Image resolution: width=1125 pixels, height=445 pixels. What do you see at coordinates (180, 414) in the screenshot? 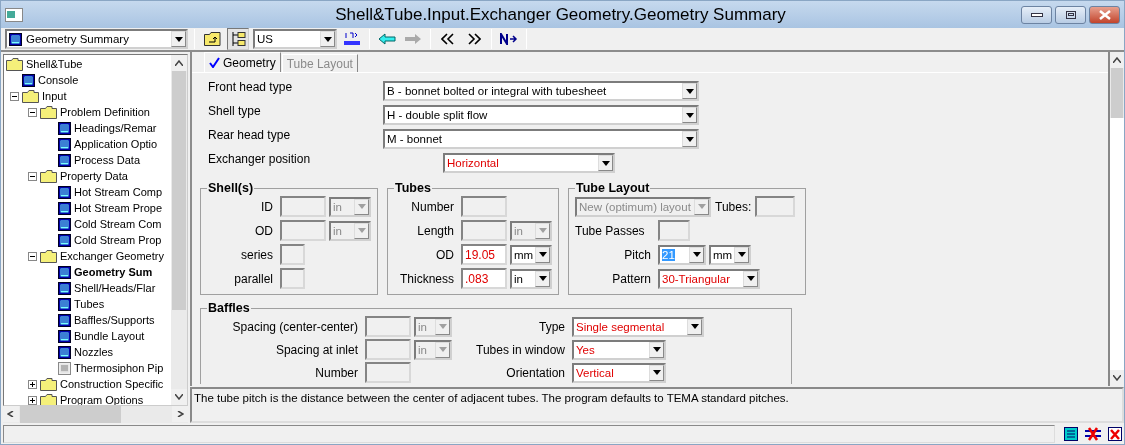
I see `scroll-right-icon` at bounding box center [180, 414].